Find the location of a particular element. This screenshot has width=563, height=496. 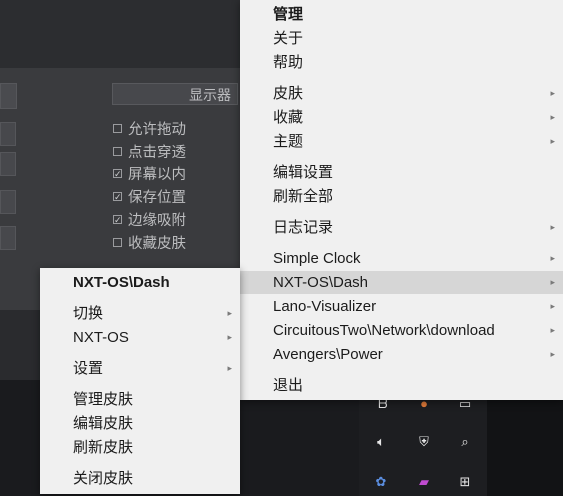

option-checkbox: 允许拖动 is located at coordinates (149, 128).